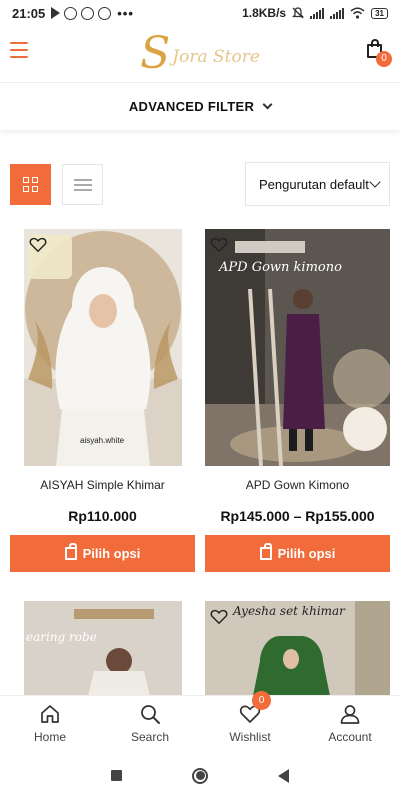 This screenshot has height=800, width=400. I want to click on product-title: APD Gown Kimono, so click(297, 486).